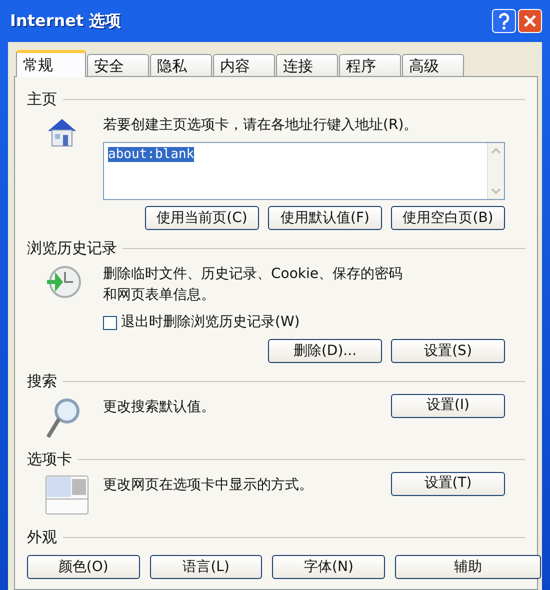 Image resolution: width=550 pixels, height=590 pixels. What do you see at coordinates (63, 418) in the screenshot?
I see `search-icon` at bounding box center [63, 418].